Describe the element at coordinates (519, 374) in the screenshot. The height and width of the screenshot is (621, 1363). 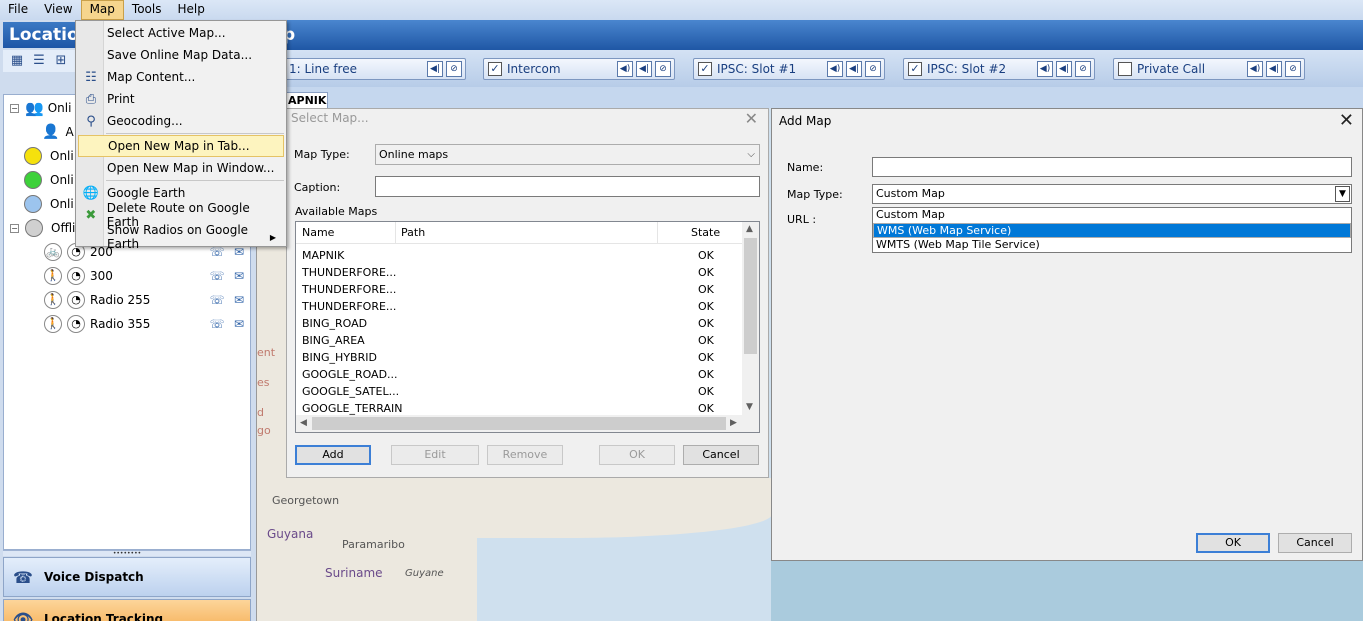
I see `table-row: GOOGLE_ROAD... OK` at that location.